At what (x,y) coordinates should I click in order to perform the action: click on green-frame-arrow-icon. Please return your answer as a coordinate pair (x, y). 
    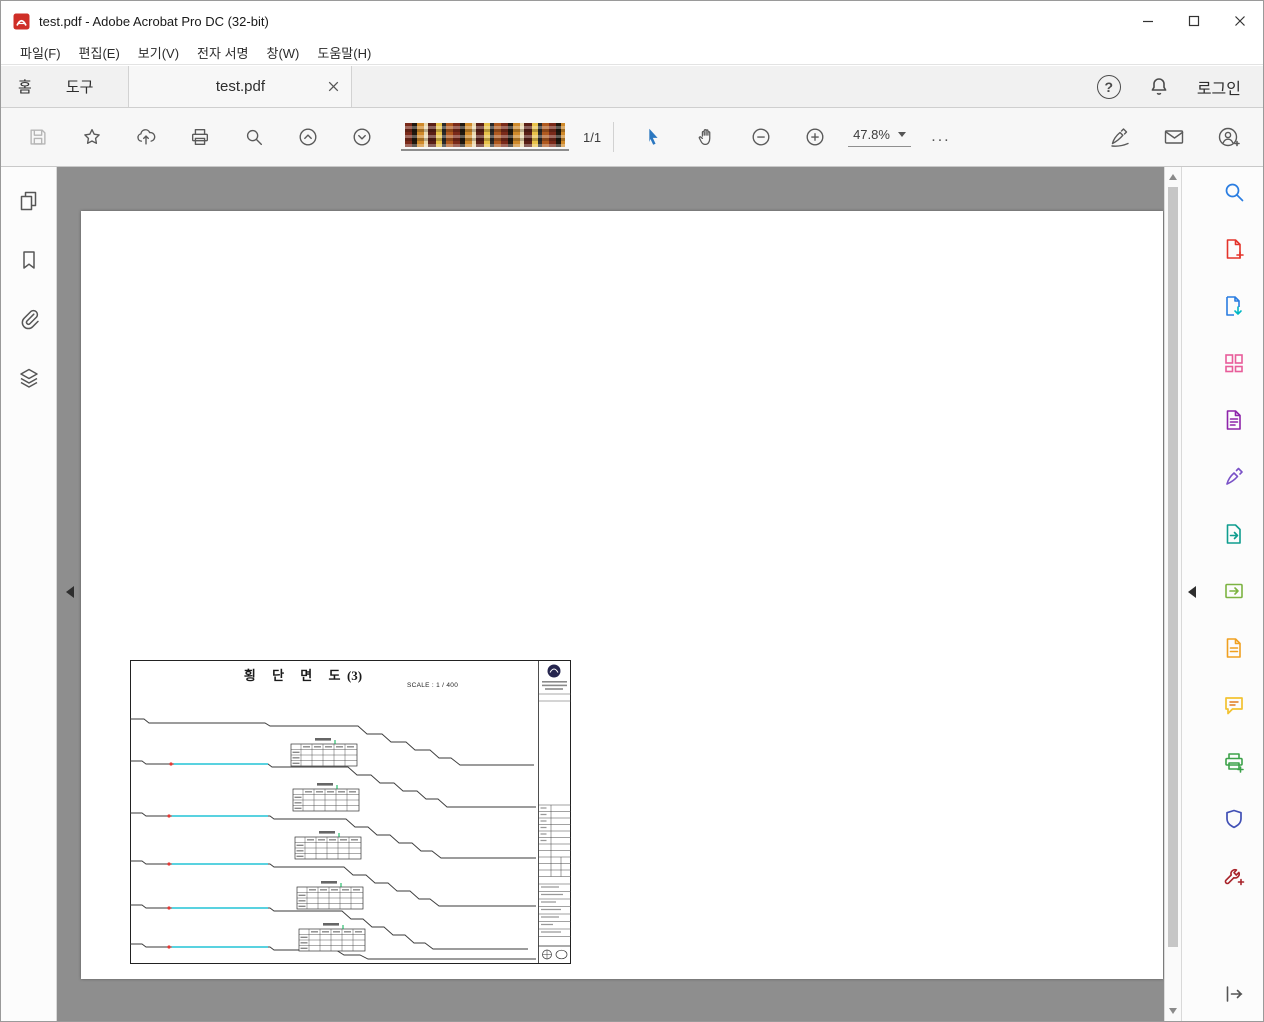
    Looking at the image, I should click on (1234, 591).